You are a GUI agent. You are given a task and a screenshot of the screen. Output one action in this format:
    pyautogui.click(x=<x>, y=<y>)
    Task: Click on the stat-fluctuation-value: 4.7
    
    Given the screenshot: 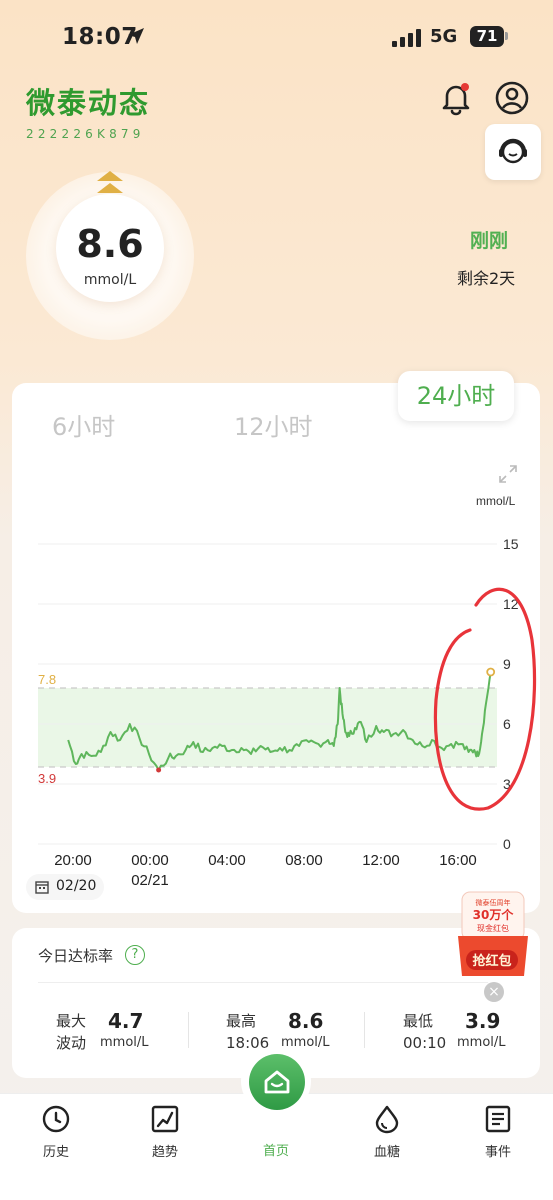 What is the action you would take?
    pyautogui.click(x=126, y=1021)
    